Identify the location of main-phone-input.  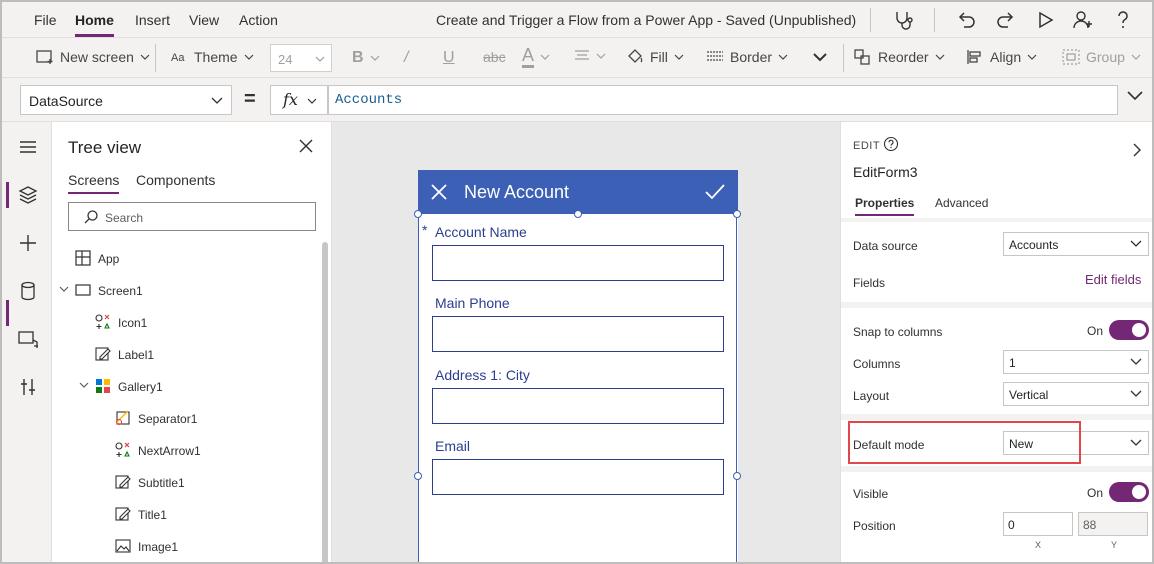
(578, 334).